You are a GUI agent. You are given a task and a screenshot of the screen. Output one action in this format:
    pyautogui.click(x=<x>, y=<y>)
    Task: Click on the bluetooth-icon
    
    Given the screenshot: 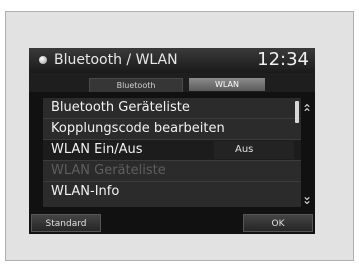 What is the action you would take?
    pyautogui.click(x=43, y=60)
    